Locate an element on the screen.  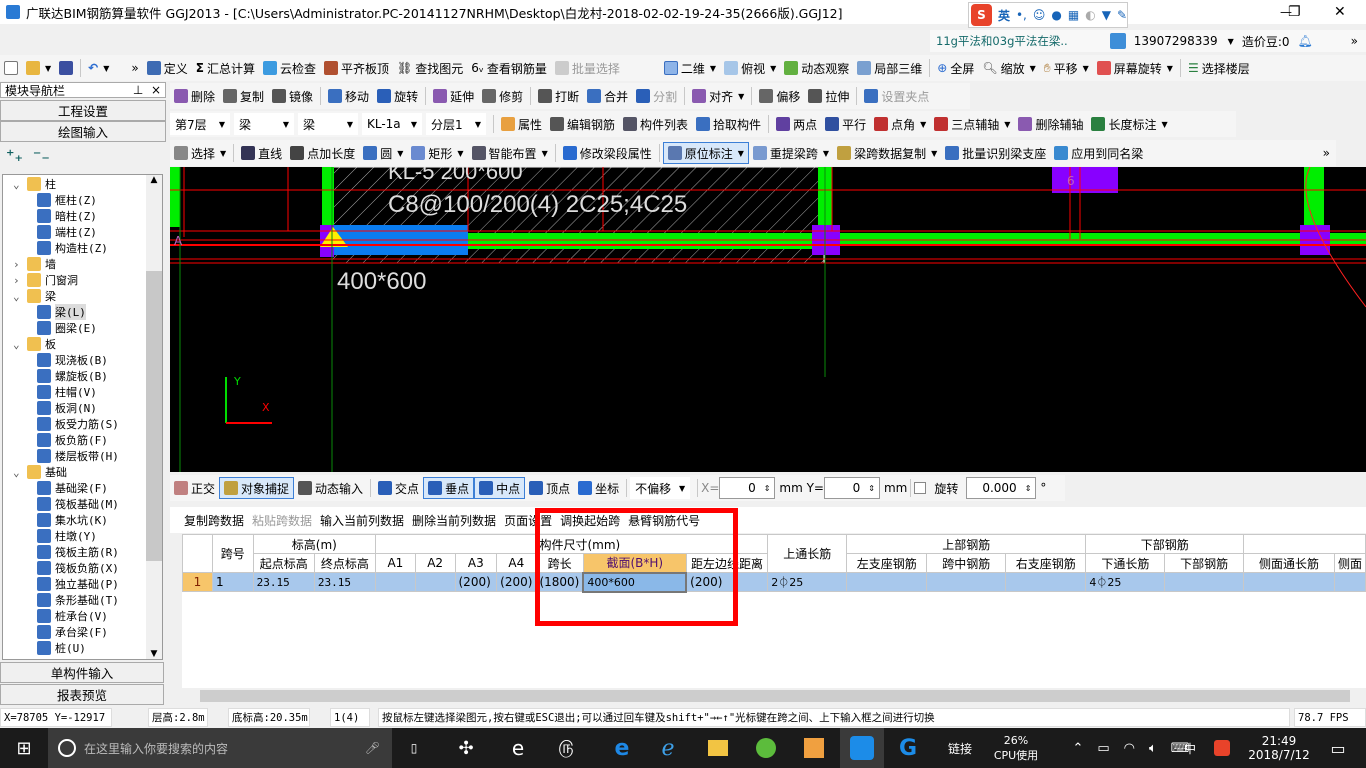
tree-item: 筏板基础(M) is located at coordinates (82, 504).